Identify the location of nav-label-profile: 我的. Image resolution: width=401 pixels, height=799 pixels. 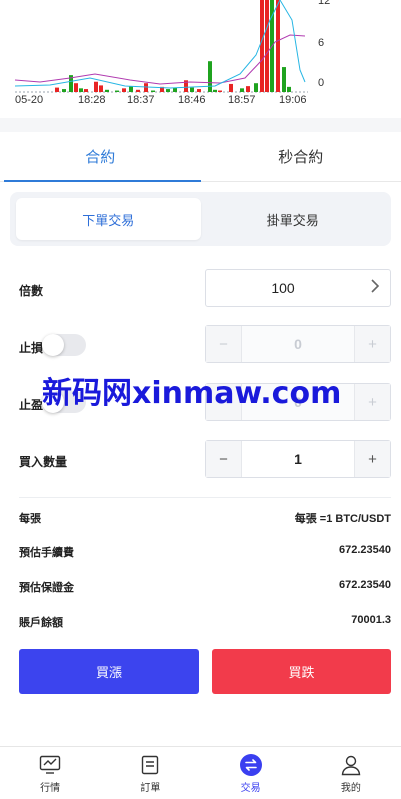
(350, 788).